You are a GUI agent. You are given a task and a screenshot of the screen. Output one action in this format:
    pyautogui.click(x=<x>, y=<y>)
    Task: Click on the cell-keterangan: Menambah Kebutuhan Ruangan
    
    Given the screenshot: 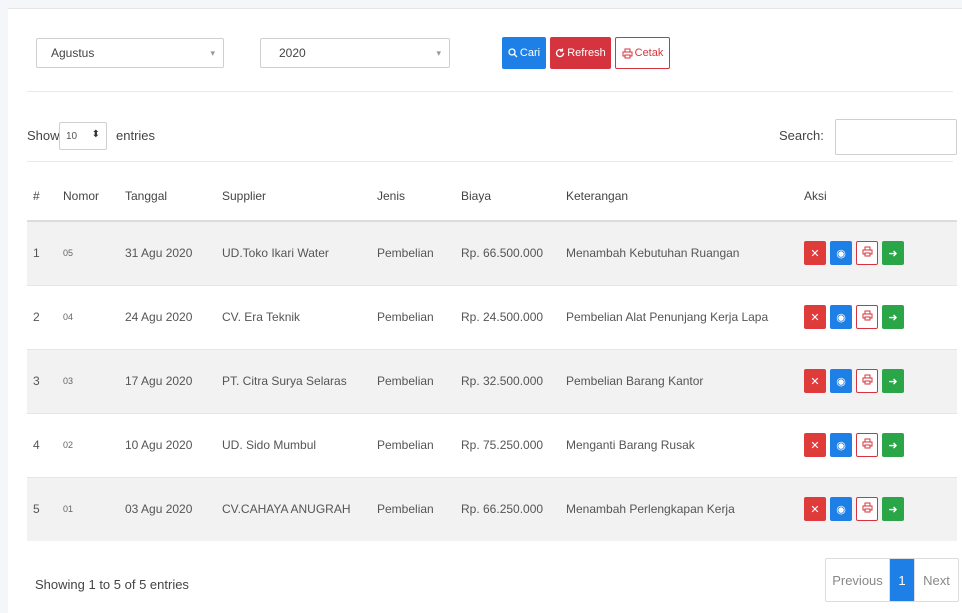 What is the action you would take?
    pyautogui.click(x=679, y=252)
    